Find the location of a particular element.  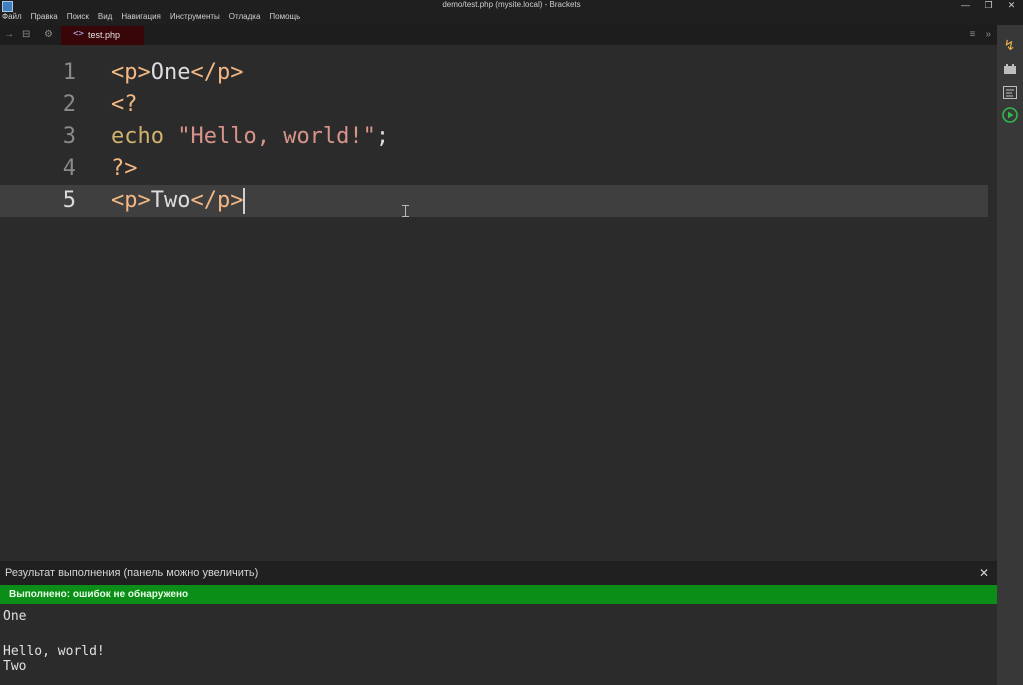

tab-test-php: <> test.php is located at coordinates (102, 35).